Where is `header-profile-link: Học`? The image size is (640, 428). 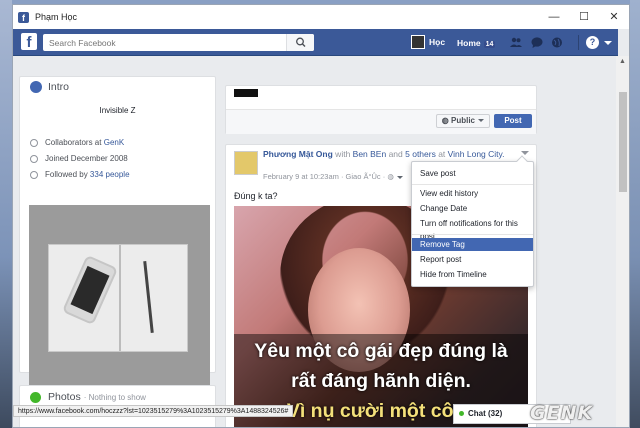
header-profile-link: Học is located at coordinates (428, 42).